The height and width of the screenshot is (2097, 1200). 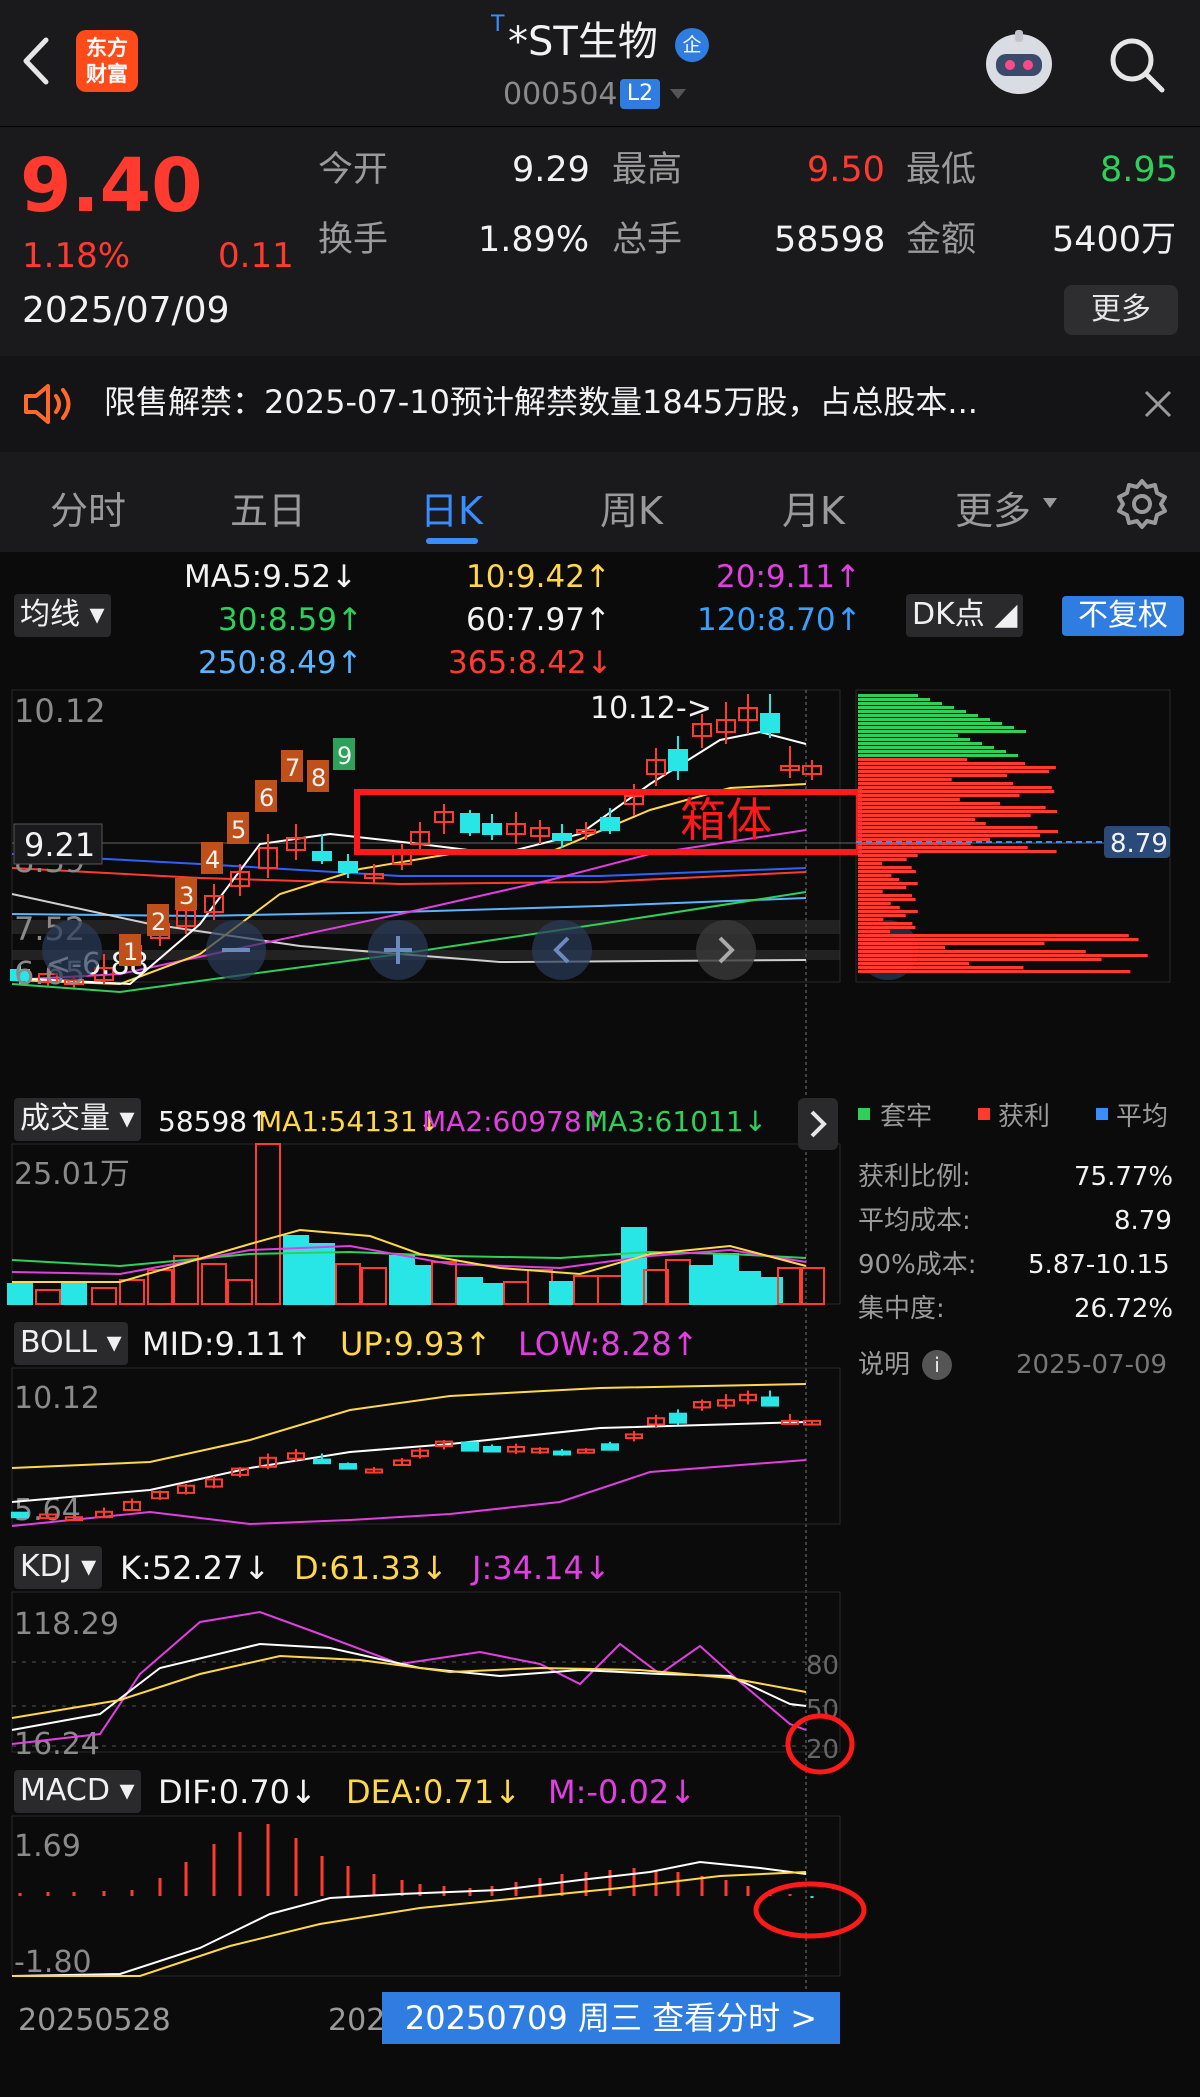 I want to click on chevron-down-icon, so click(x=678, y=94).